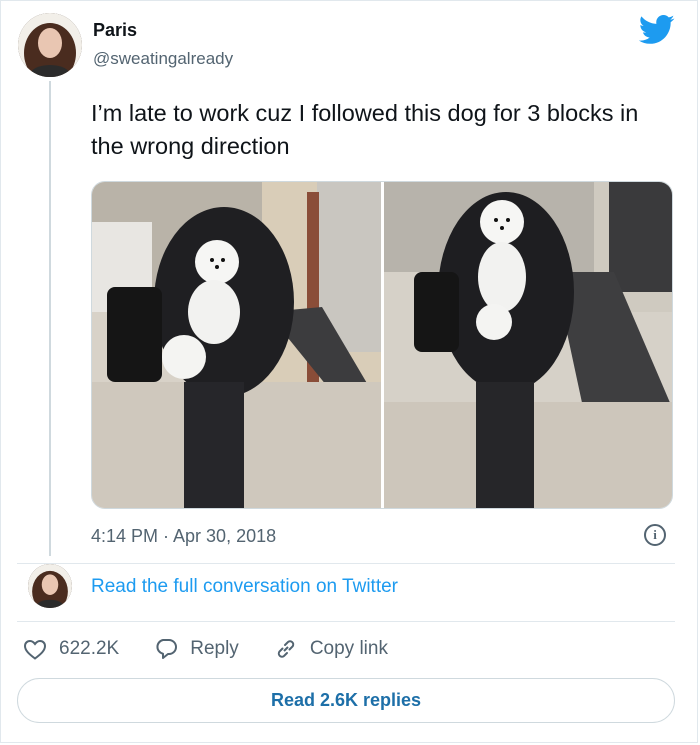  What do you see at coordinates (657, 30) in the screenshot?
I see `twitter-bird-icon` at bounding box center [657, 30].